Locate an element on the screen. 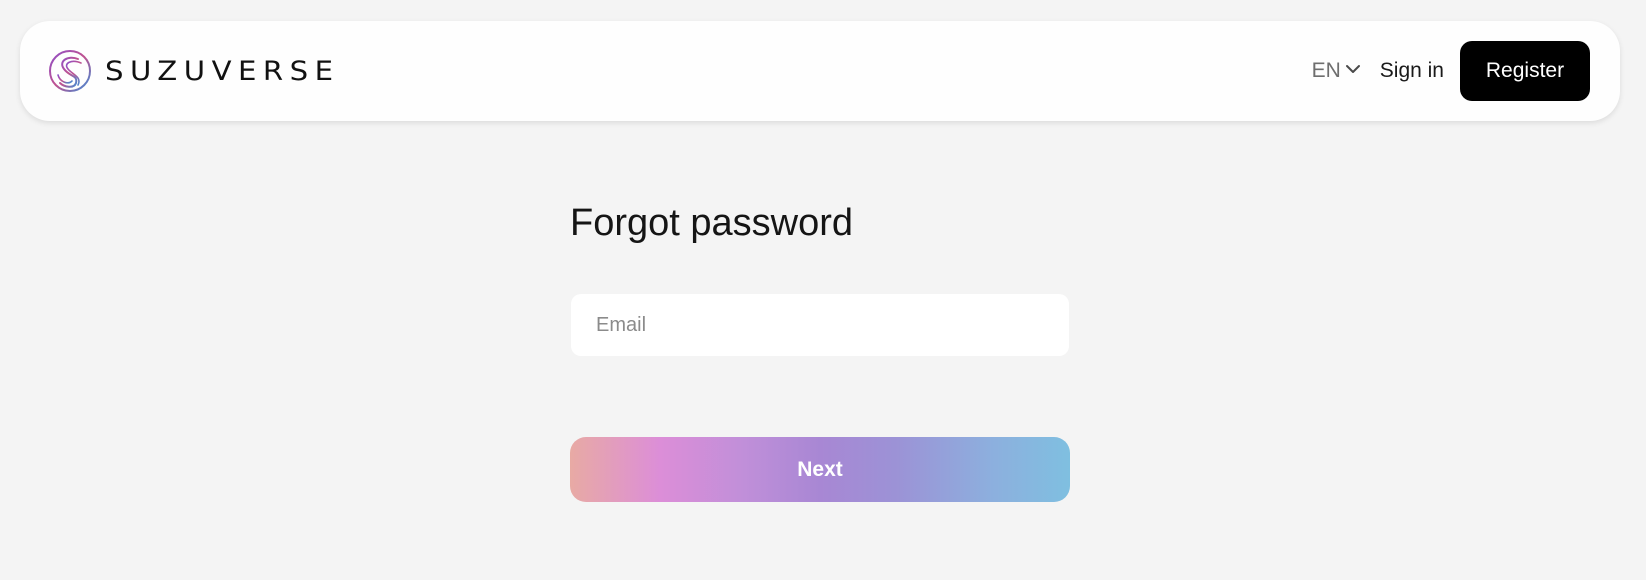 This screenshot has height=580, width=1646. brand: SUZUVERSE is located at coordinates (190, 71).